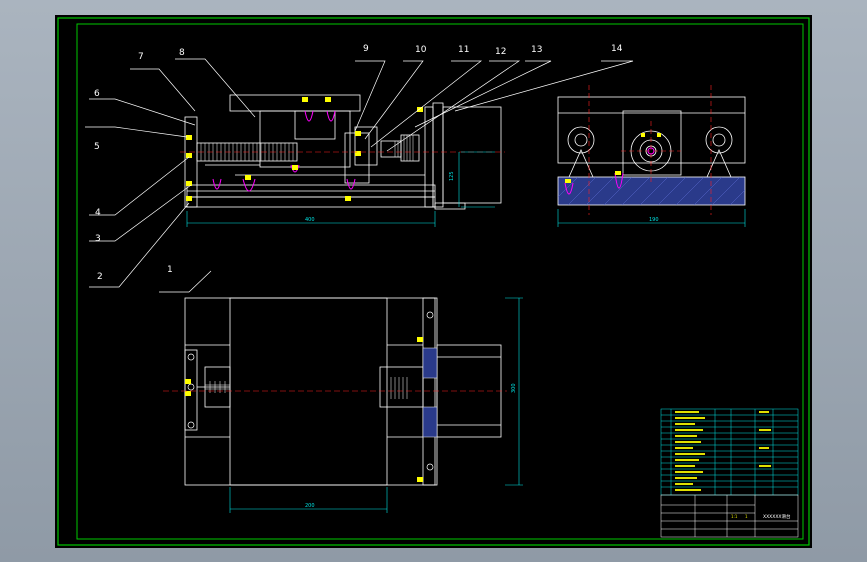  I want to click on parts-list, so click(729, 452).